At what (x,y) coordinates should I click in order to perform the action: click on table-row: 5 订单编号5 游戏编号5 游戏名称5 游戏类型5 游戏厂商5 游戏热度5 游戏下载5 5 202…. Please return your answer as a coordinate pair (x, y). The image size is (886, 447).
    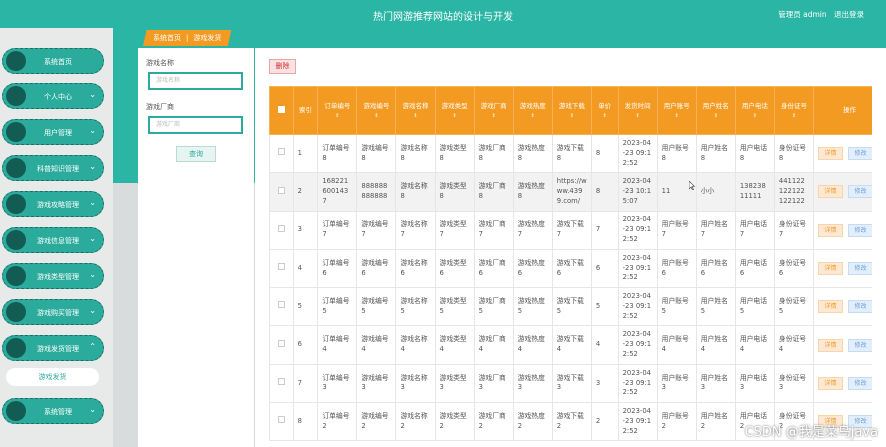
    Looking at the image, I should click on (577, 307).